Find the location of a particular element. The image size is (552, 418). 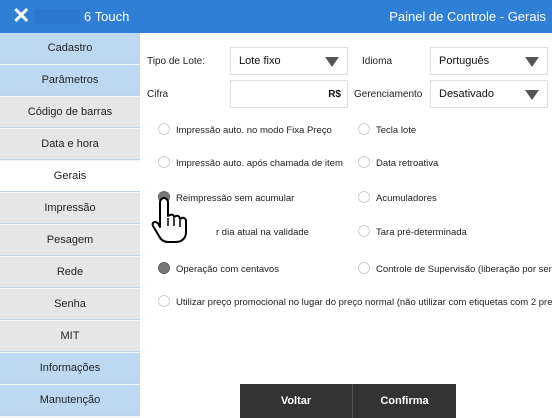

sidebar-item-codigo-de-barras: Código de barras is located at coordinates (70, 112).